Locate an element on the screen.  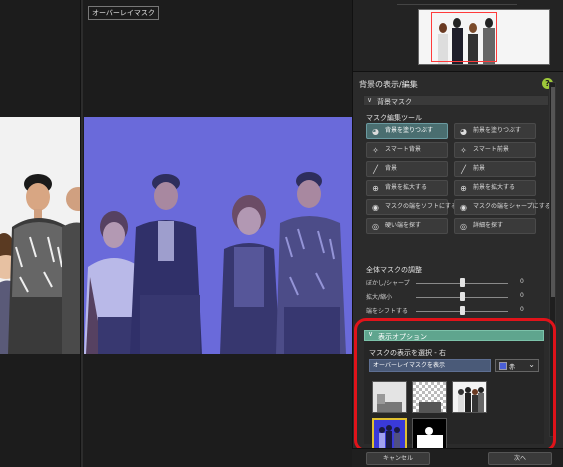
next-button: 次へ is located at coordinates (520, 458).